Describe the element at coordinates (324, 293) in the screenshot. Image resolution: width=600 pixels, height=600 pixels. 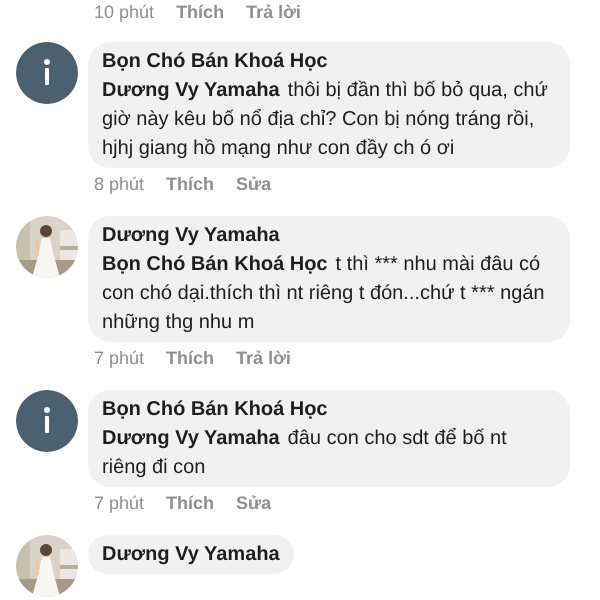
I see `comment-text: Bọn Chó Bán Khoá Học t thì *** nhu mài đâu có con chó dại.thích thì nt riêng t đón...chứ t *** ngán những thg nhu m` at that location.